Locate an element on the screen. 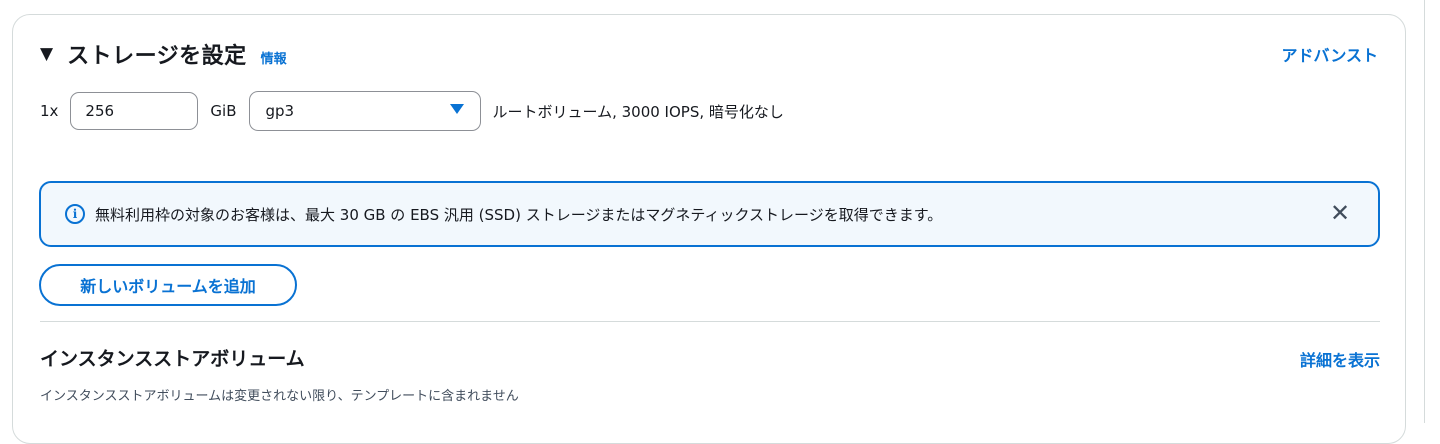  caret-down-icon is located at coordinates (456, 109).